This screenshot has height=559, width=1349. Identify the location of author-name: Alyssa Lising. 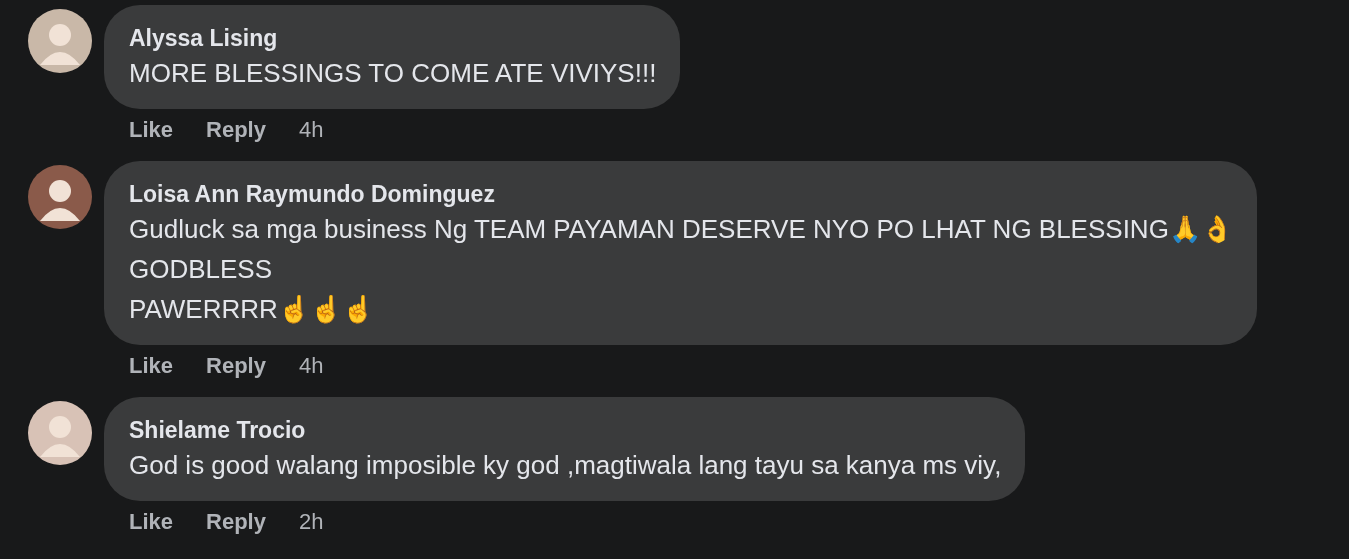
(393, 38).